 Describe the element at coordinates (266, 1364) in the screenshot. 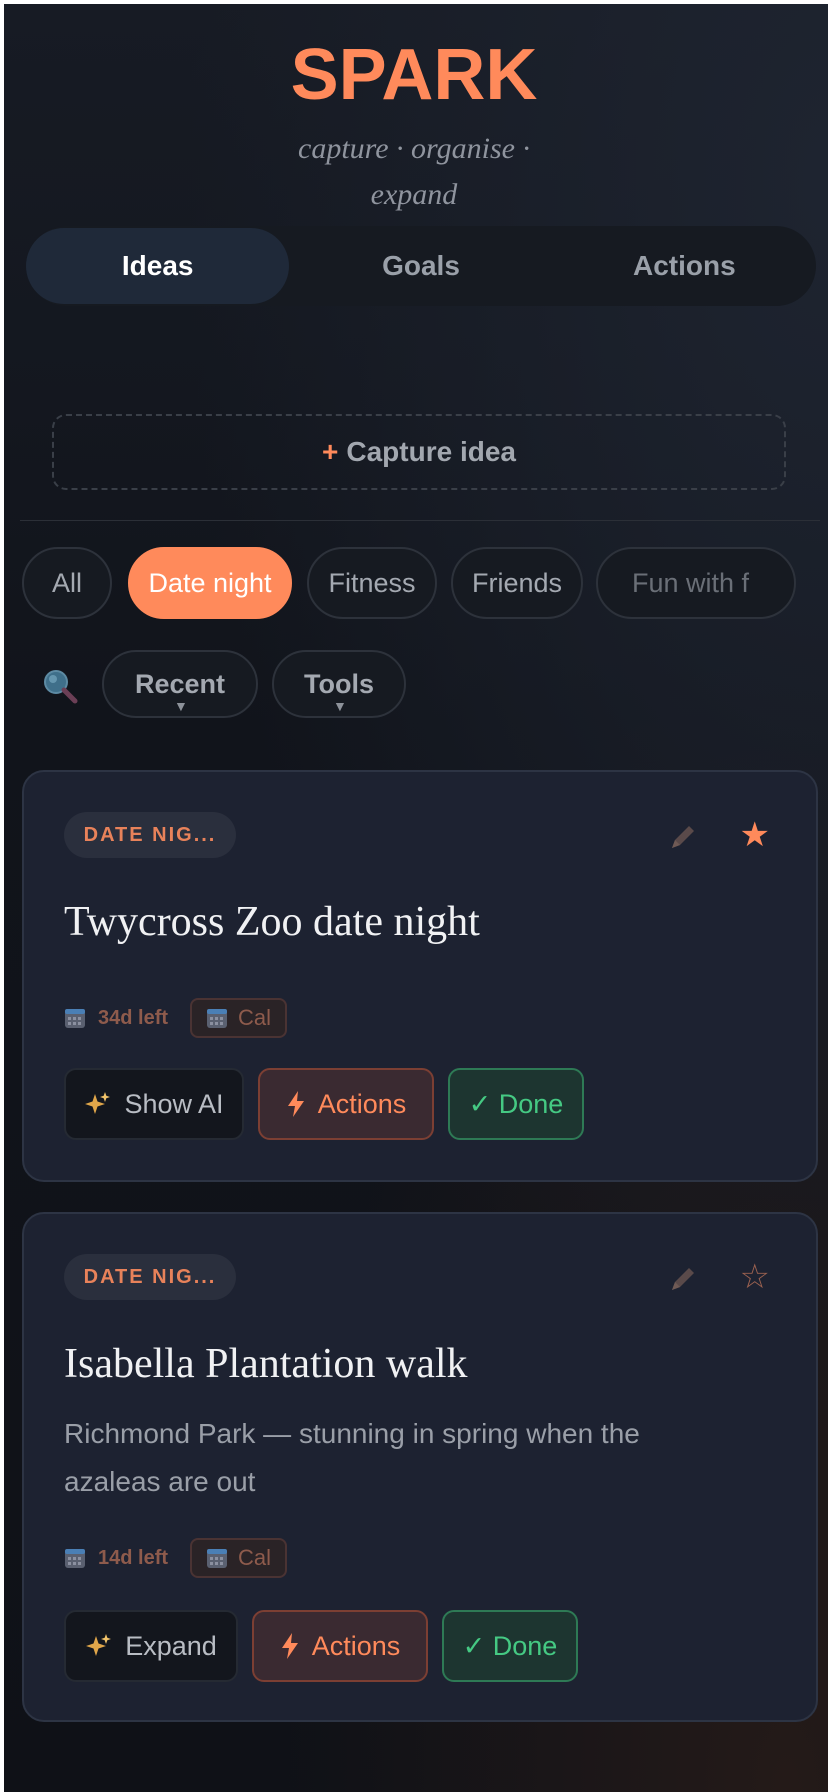

I see `idea-title: Isabella Plantation walk` at that location.